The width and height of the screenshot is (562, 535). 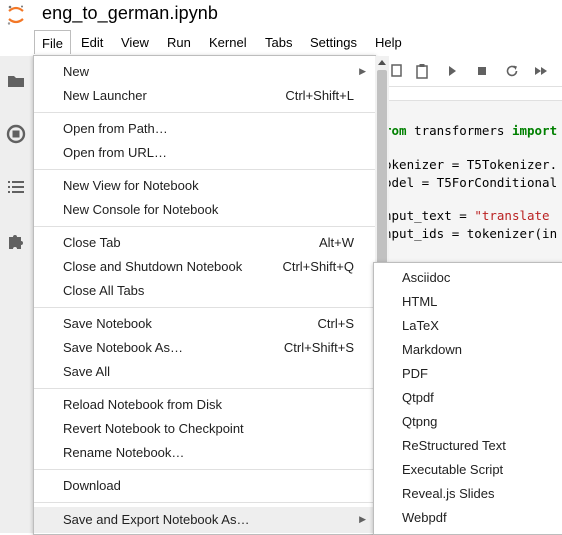 I want to click on jupyter-logo-icon, so click(x=15, y=15).